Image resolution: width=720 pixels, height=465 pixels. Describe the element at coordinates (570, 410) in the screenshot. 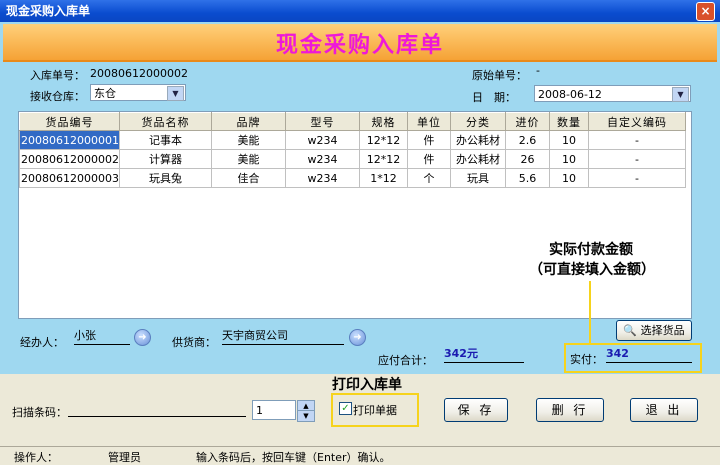

I see `delete-row-button: 删 行` at that location.